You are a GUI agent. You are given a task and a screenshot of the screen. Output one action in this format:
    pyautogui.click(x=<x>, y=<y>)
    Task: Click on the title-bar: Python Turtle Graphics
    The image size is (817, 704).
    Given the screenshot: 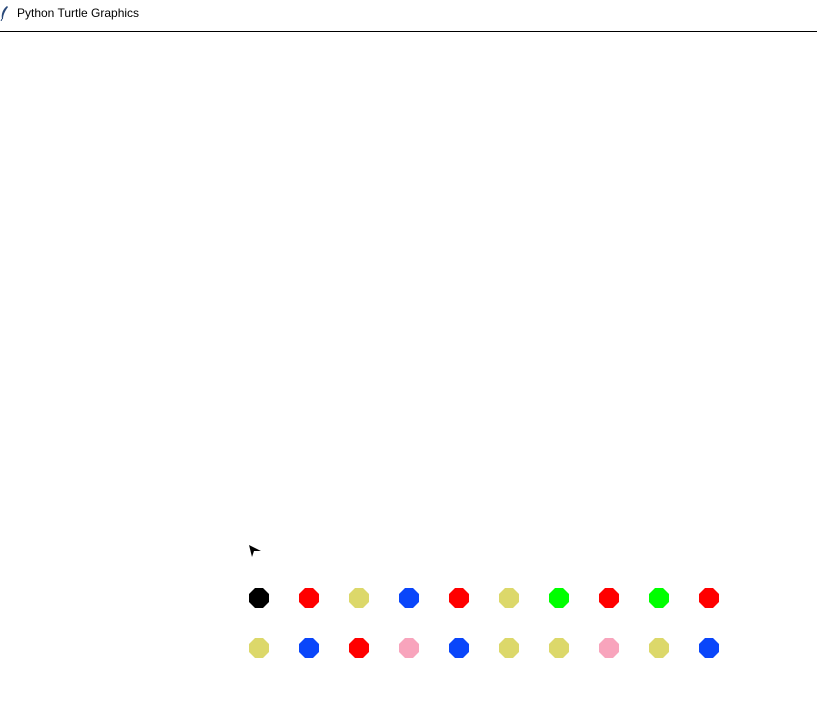 What is the action you would take?
    pyautogui.click(x=408, y=16)
    